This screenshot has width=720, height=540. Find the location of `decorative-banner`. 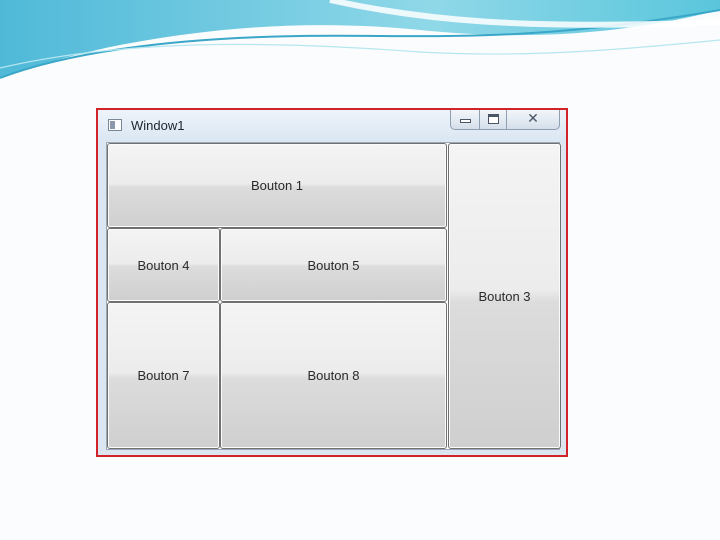

decorative-banner is located at coordinates (360, 39).